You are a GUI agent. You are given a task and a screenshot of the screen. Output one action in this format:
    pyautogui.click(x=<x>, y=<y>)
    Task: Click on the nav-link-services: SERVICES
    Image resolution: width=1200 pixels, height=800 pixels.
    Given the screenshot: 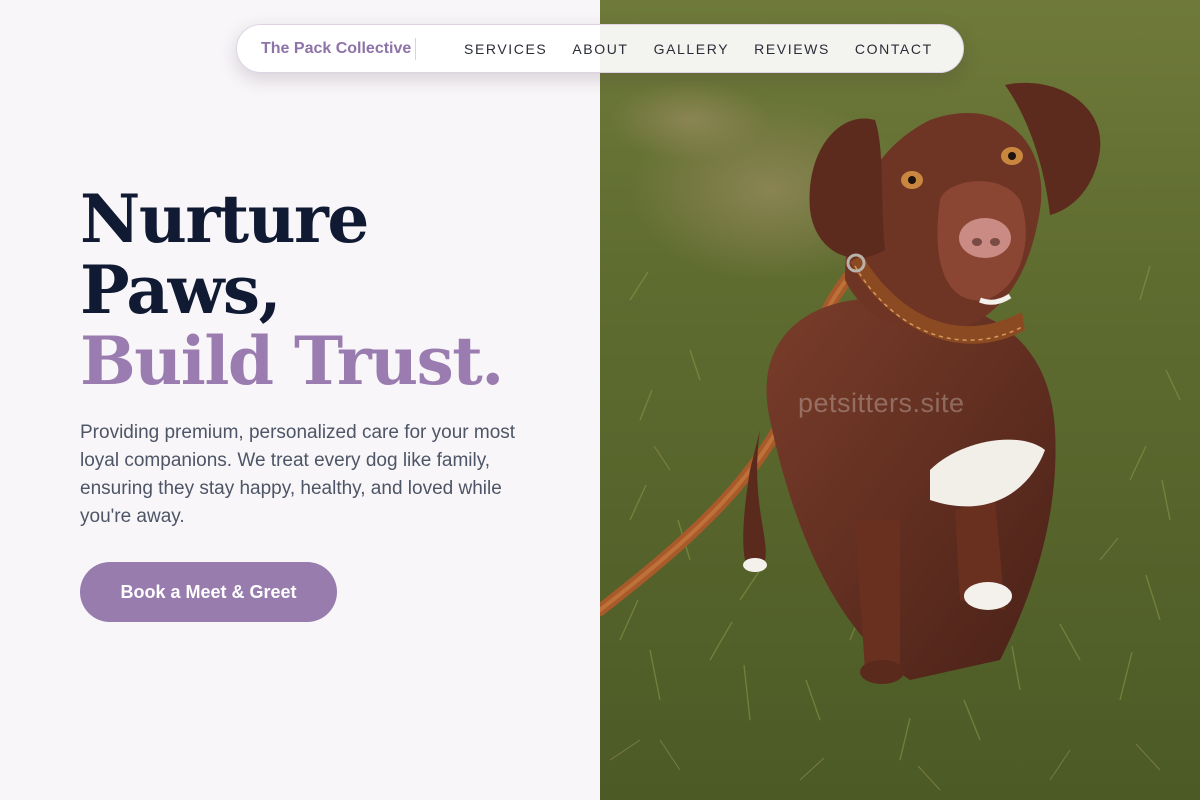 What is the action you would take?
    pyautogui.click(x=505, y=49)
    